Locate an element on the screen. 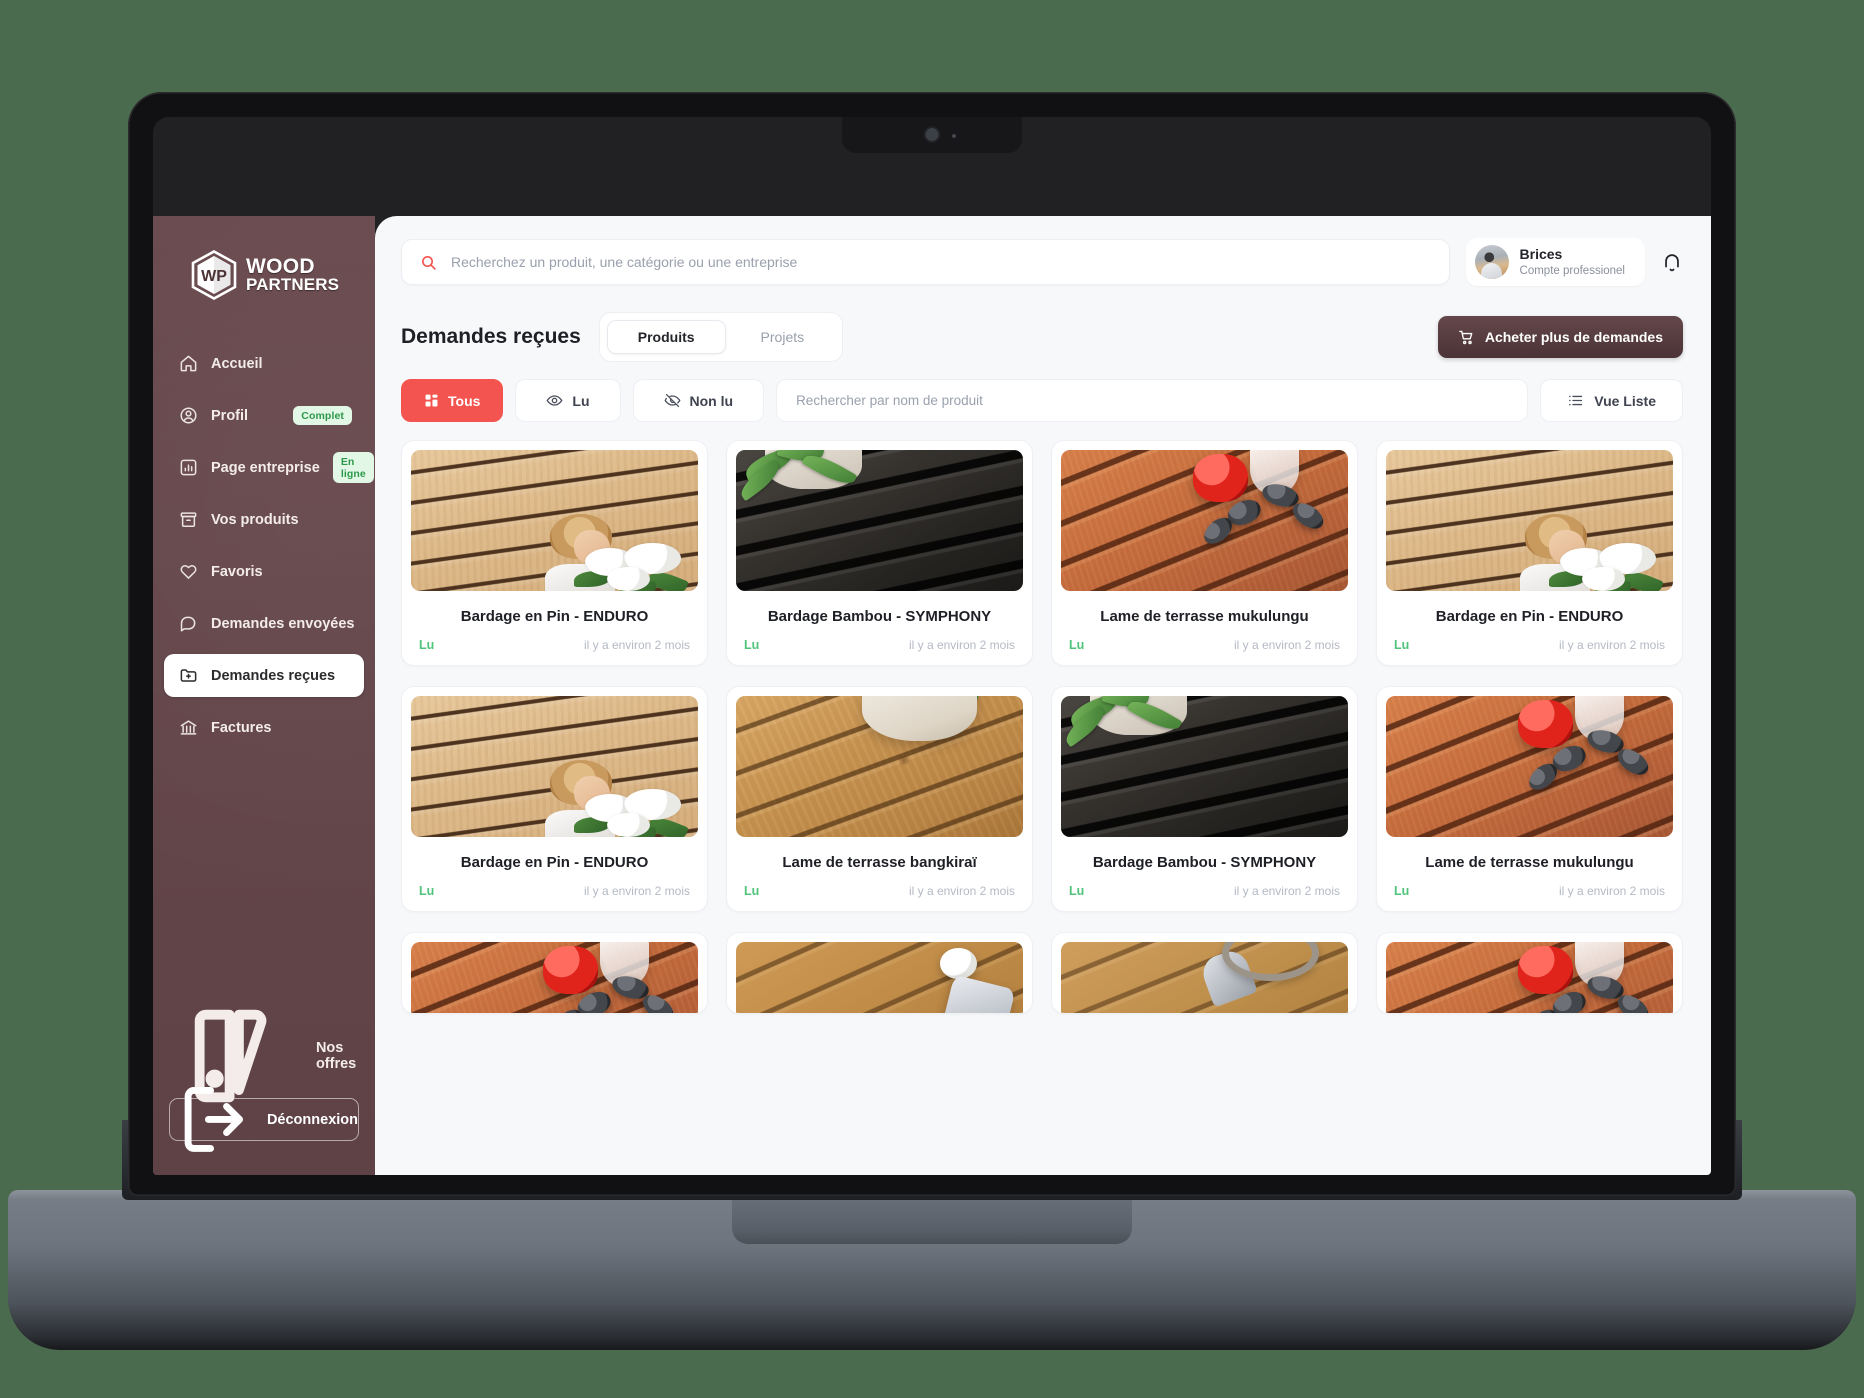  sidebar-offers-label: Nos offres is located at coordinates (336, 1056).